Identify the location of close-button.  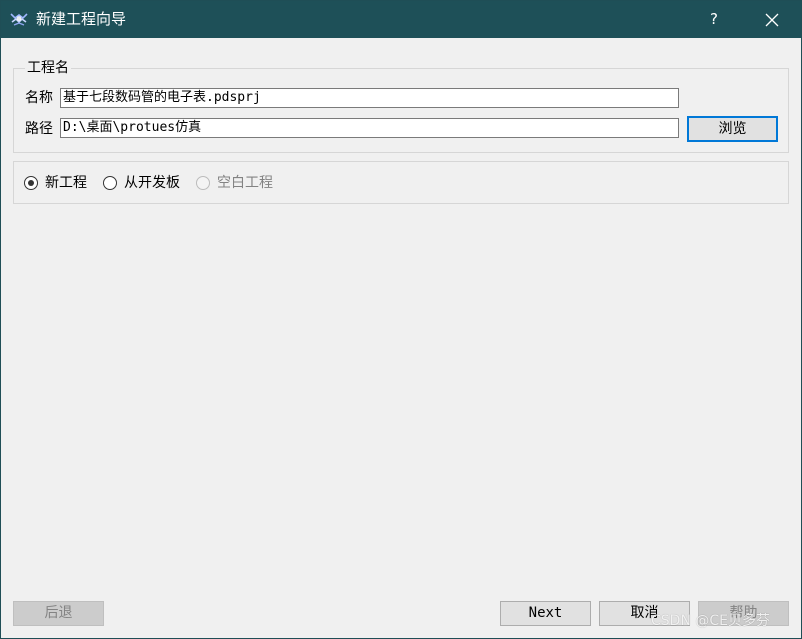
(772, 19).